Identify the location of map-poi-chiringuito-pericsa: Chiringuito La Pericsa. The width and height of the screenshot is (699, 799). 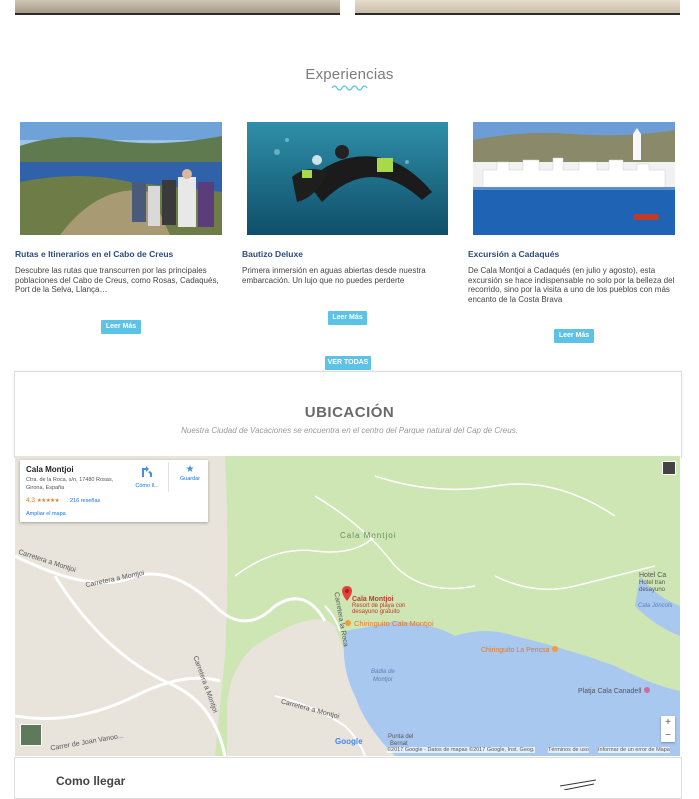
(520, 650).